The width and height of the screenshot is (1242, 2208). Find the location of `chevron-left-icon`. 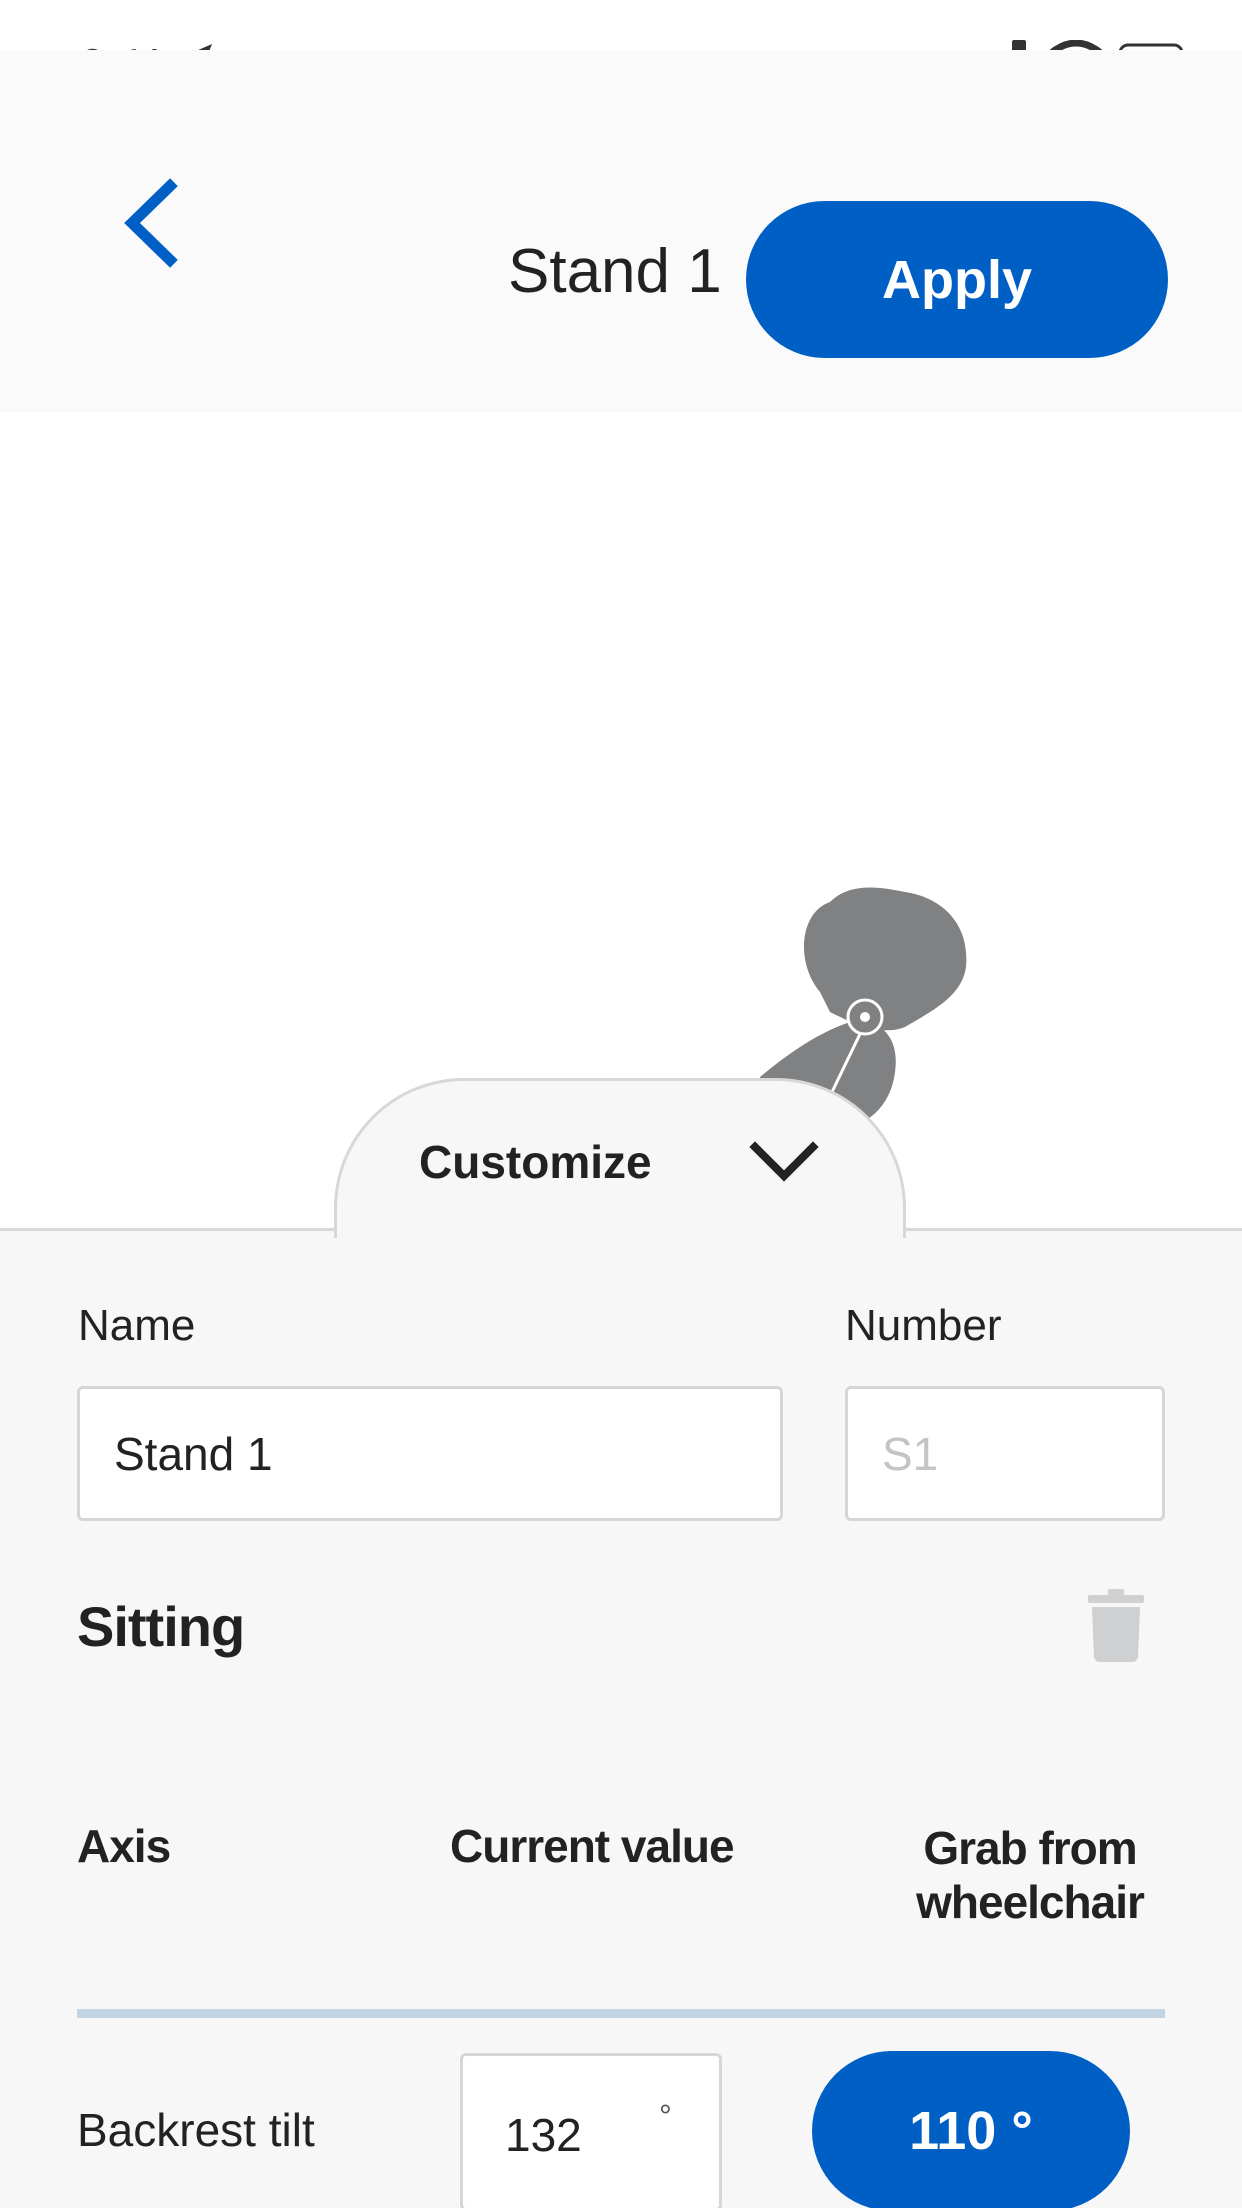

chevron-left-icon is located at coordinates (150, 223).